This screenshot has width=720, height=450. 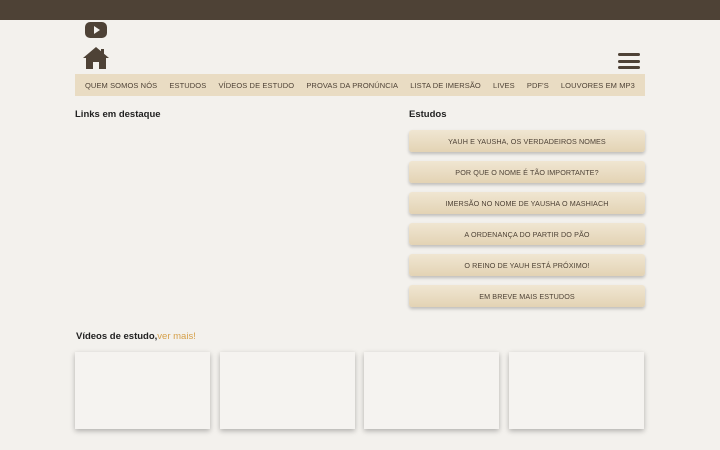 I want to click on nav-item-lives: LIVES, so click(x=504, y=85).